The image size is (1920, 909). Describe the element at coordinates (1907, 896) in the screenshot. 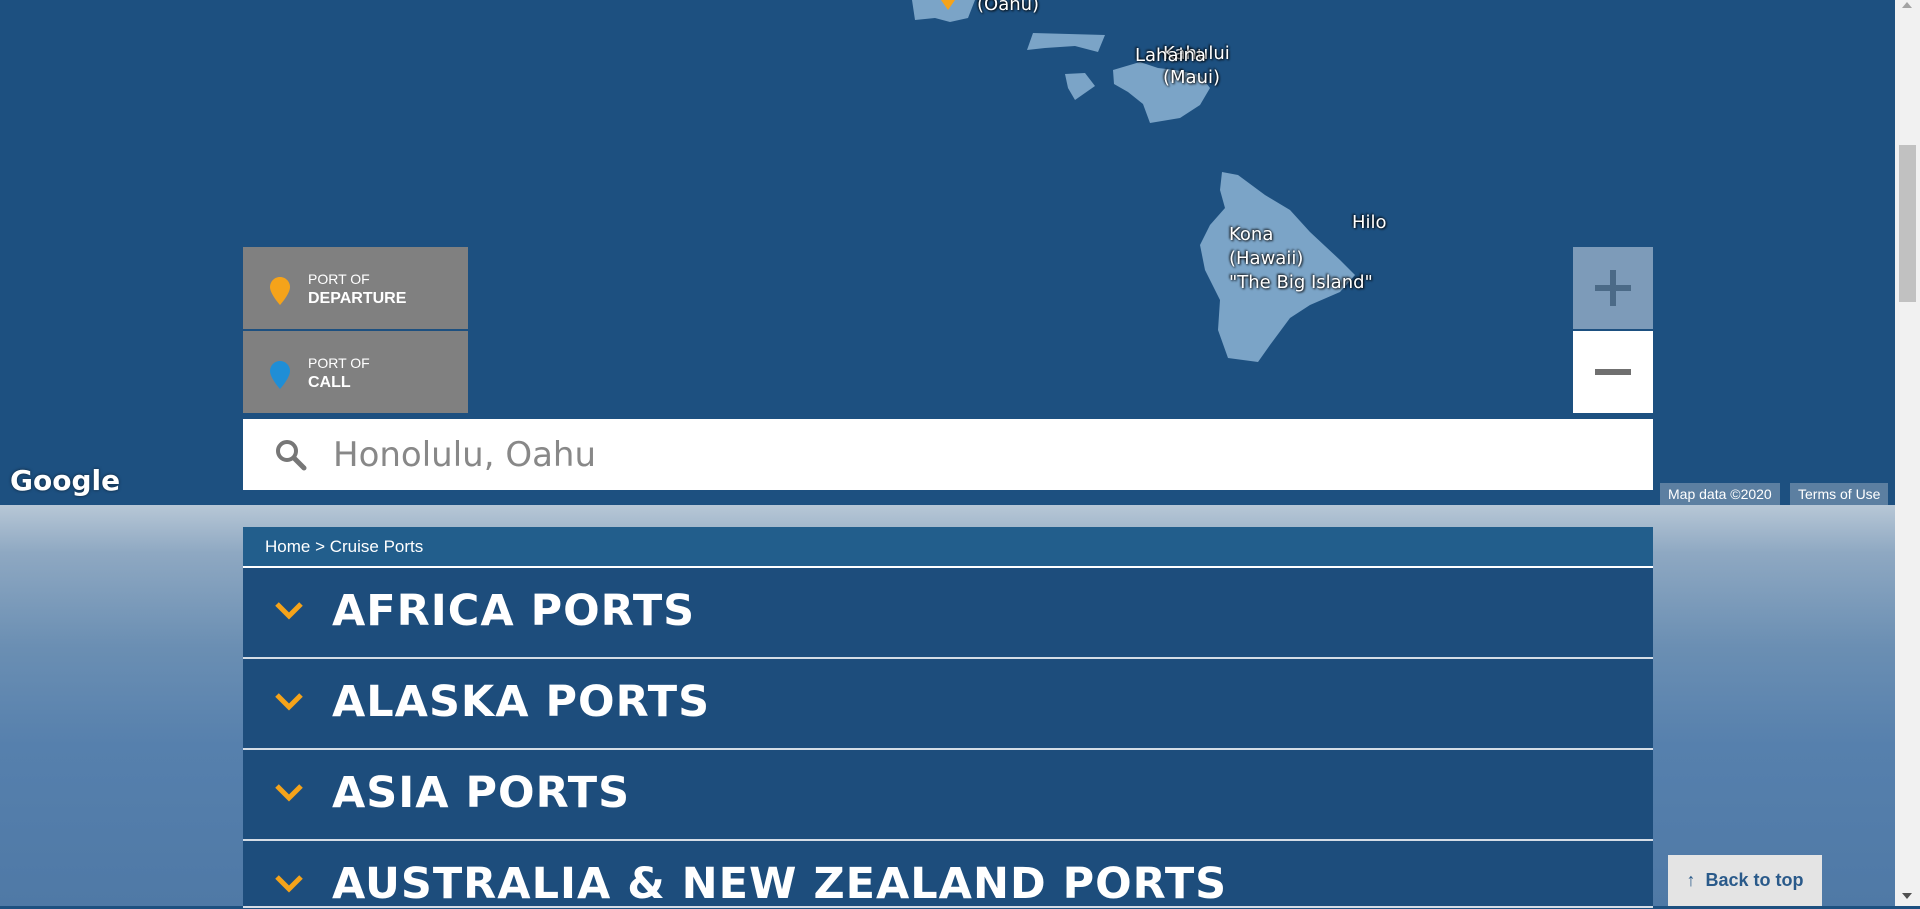

I see `scroll-down-arrow-icon` at that location.